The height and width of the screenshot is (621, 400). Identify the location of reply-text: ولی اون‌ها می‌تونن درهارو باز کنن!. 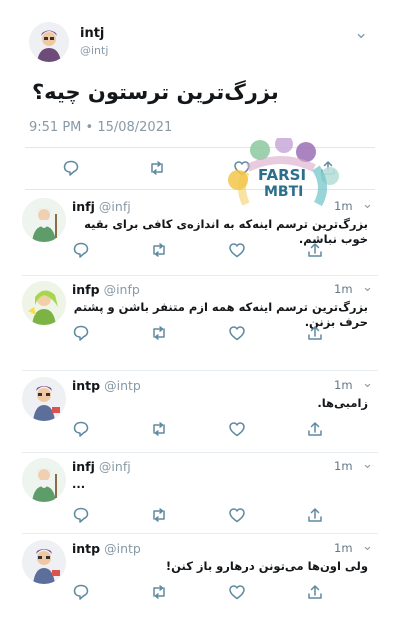
(266, 566).